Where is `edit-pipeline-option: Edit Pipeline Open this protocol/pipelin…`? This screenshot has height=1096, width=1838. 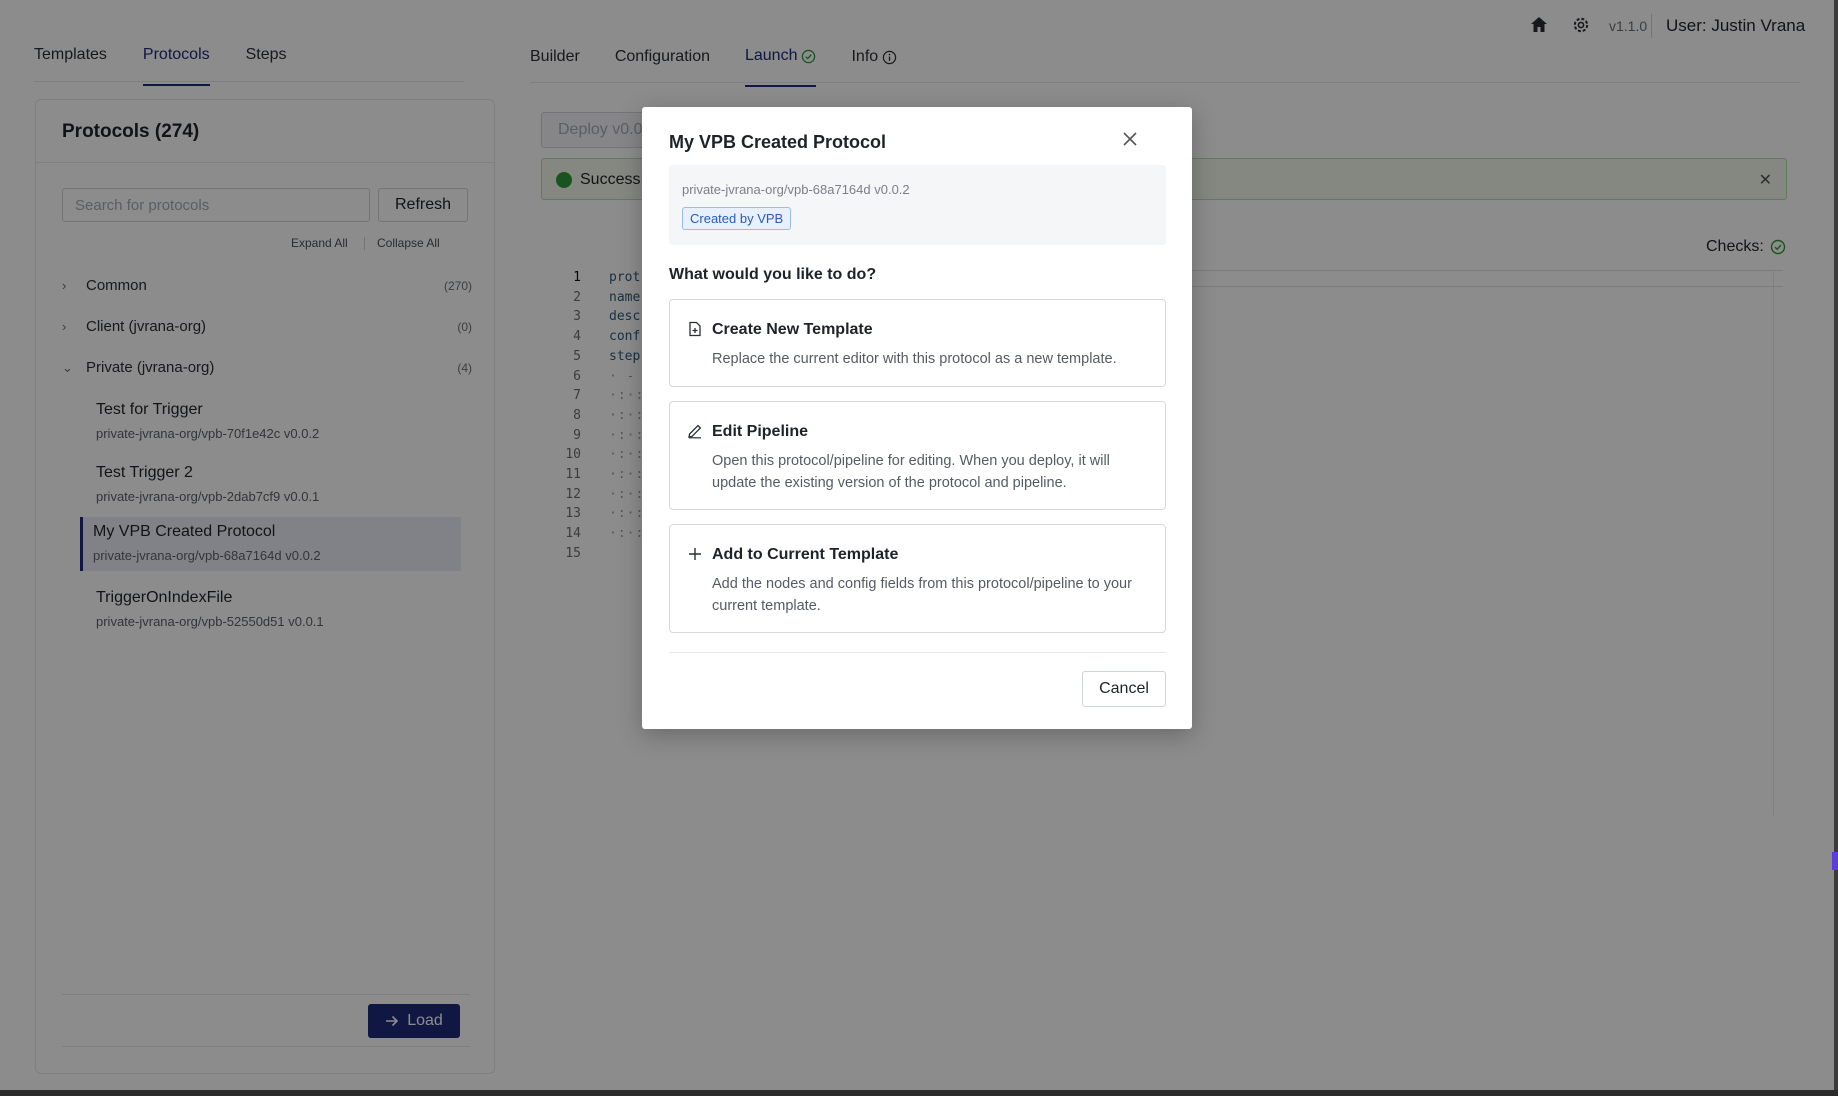 edit-pipeline-option: Edit Pipeline Open this protocol/pipelin… is located at coordinates (917, 455).